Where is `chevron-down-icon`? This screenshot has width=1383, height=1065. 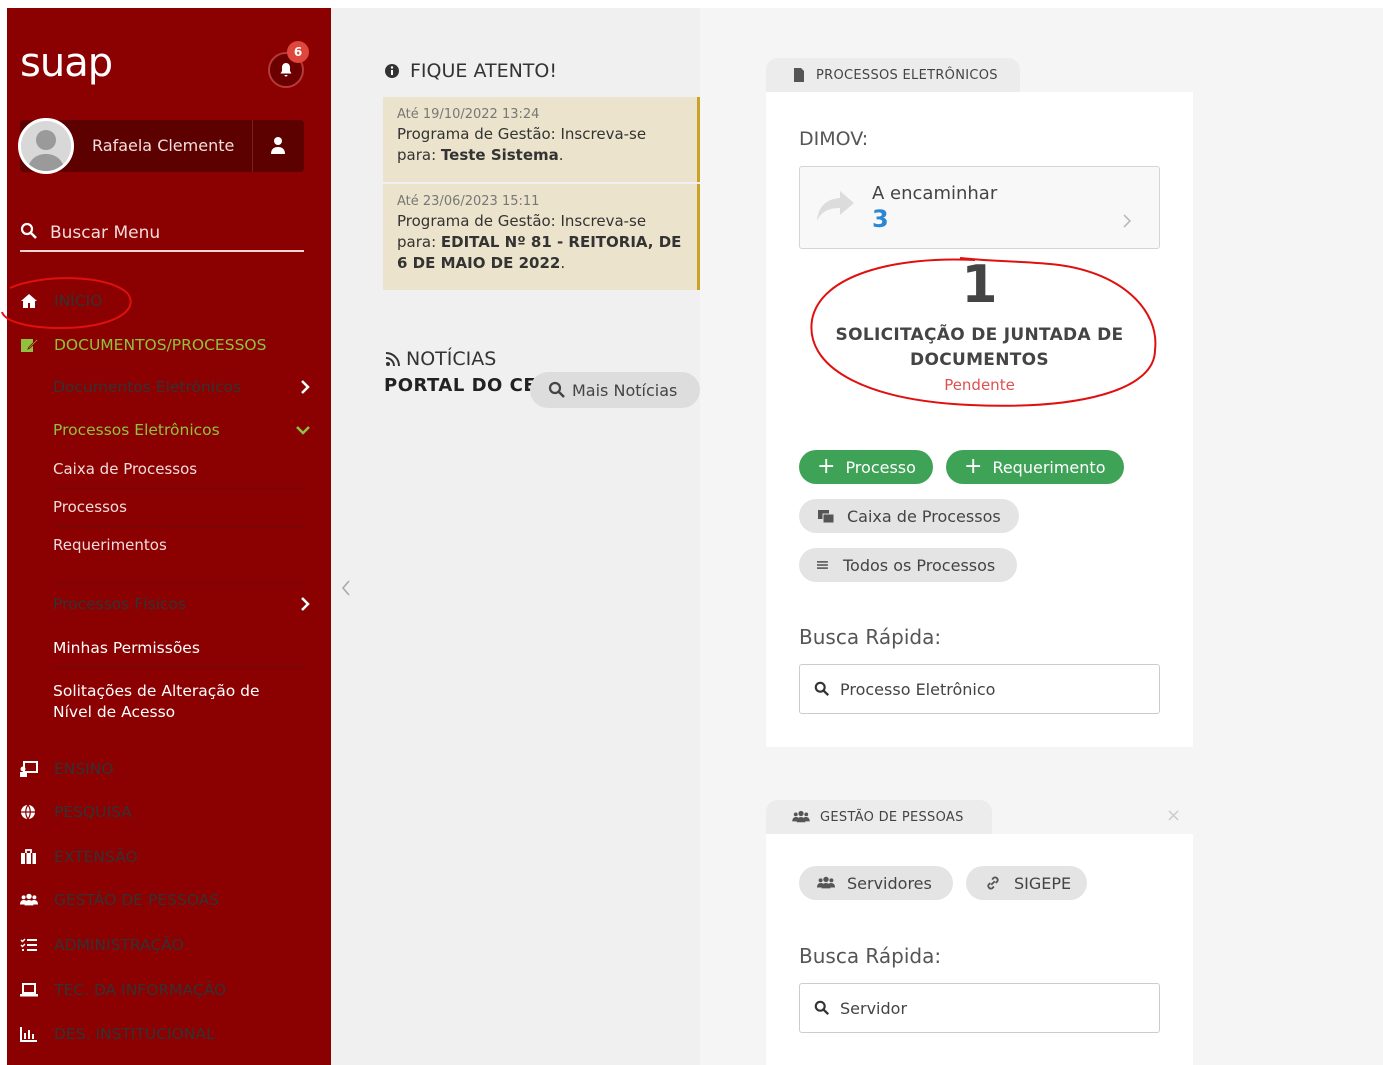
chevron-down-icon is located at coordinates (303, 430).